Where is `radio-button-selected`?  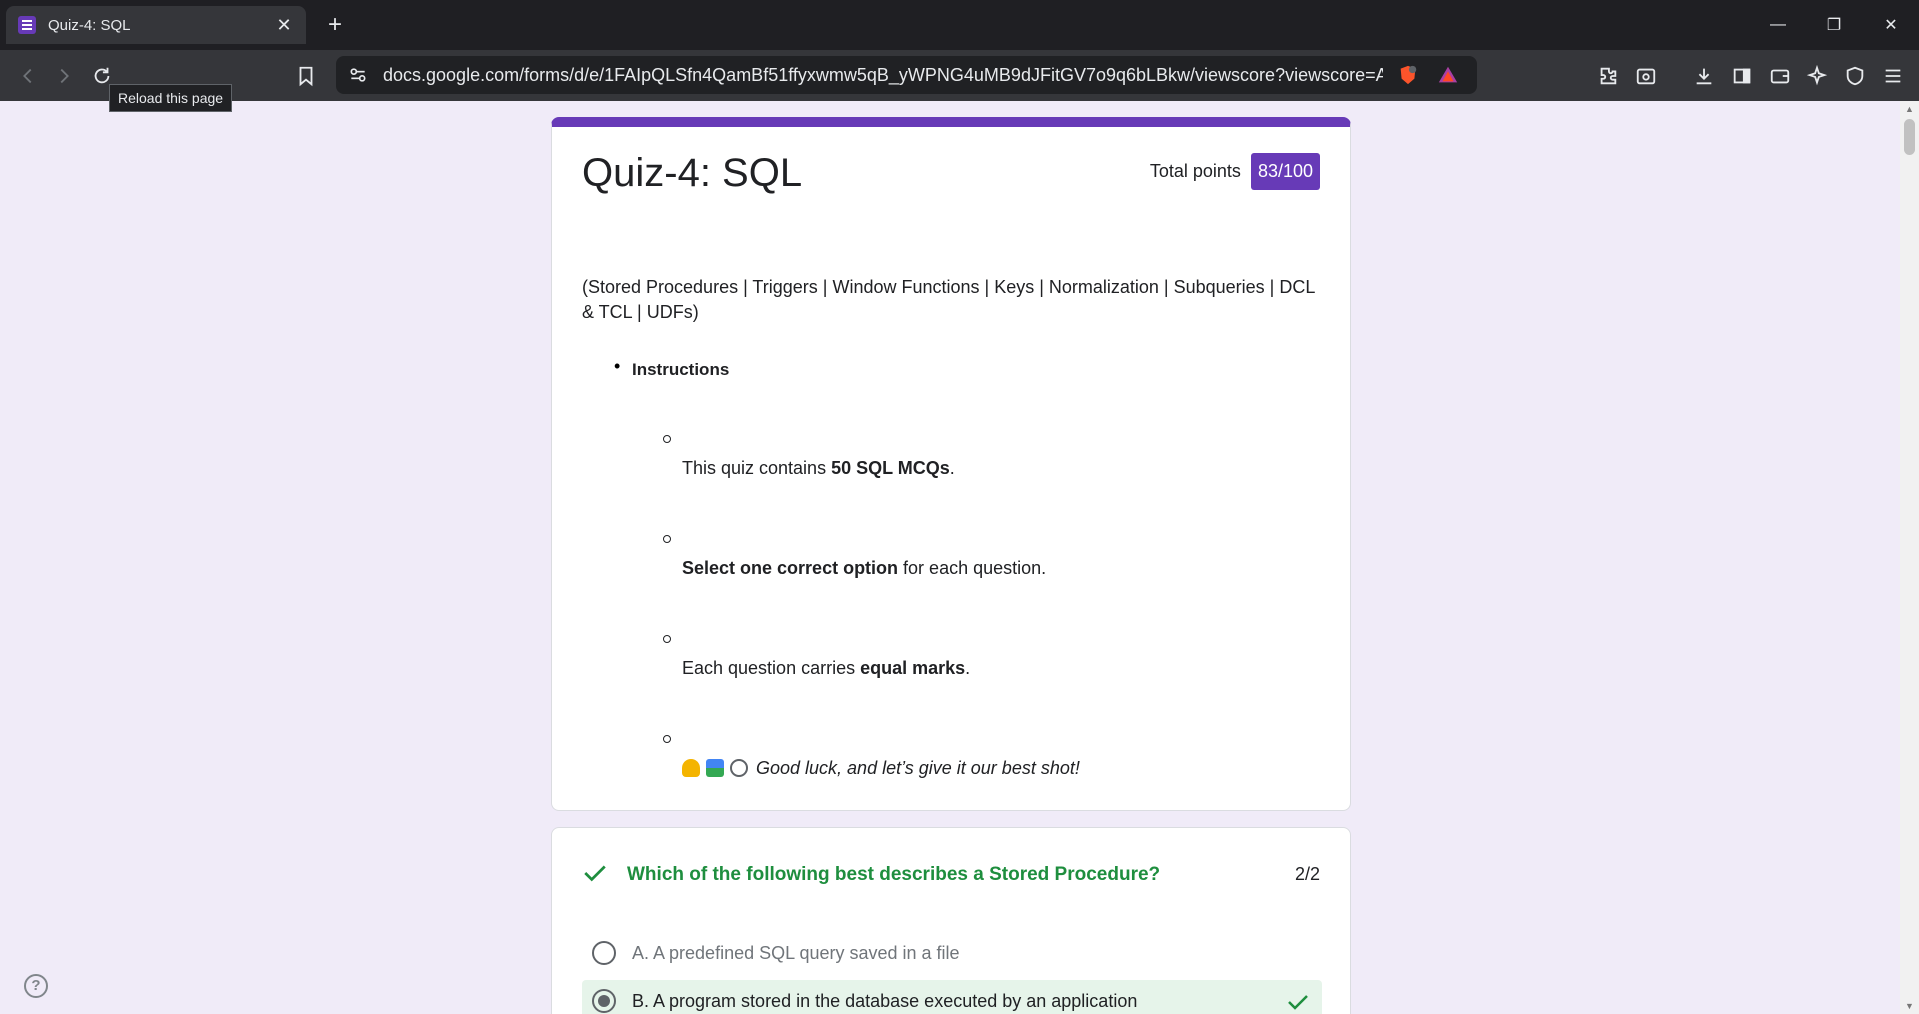
radio-button-selected is located at coordinates (604, 1001).